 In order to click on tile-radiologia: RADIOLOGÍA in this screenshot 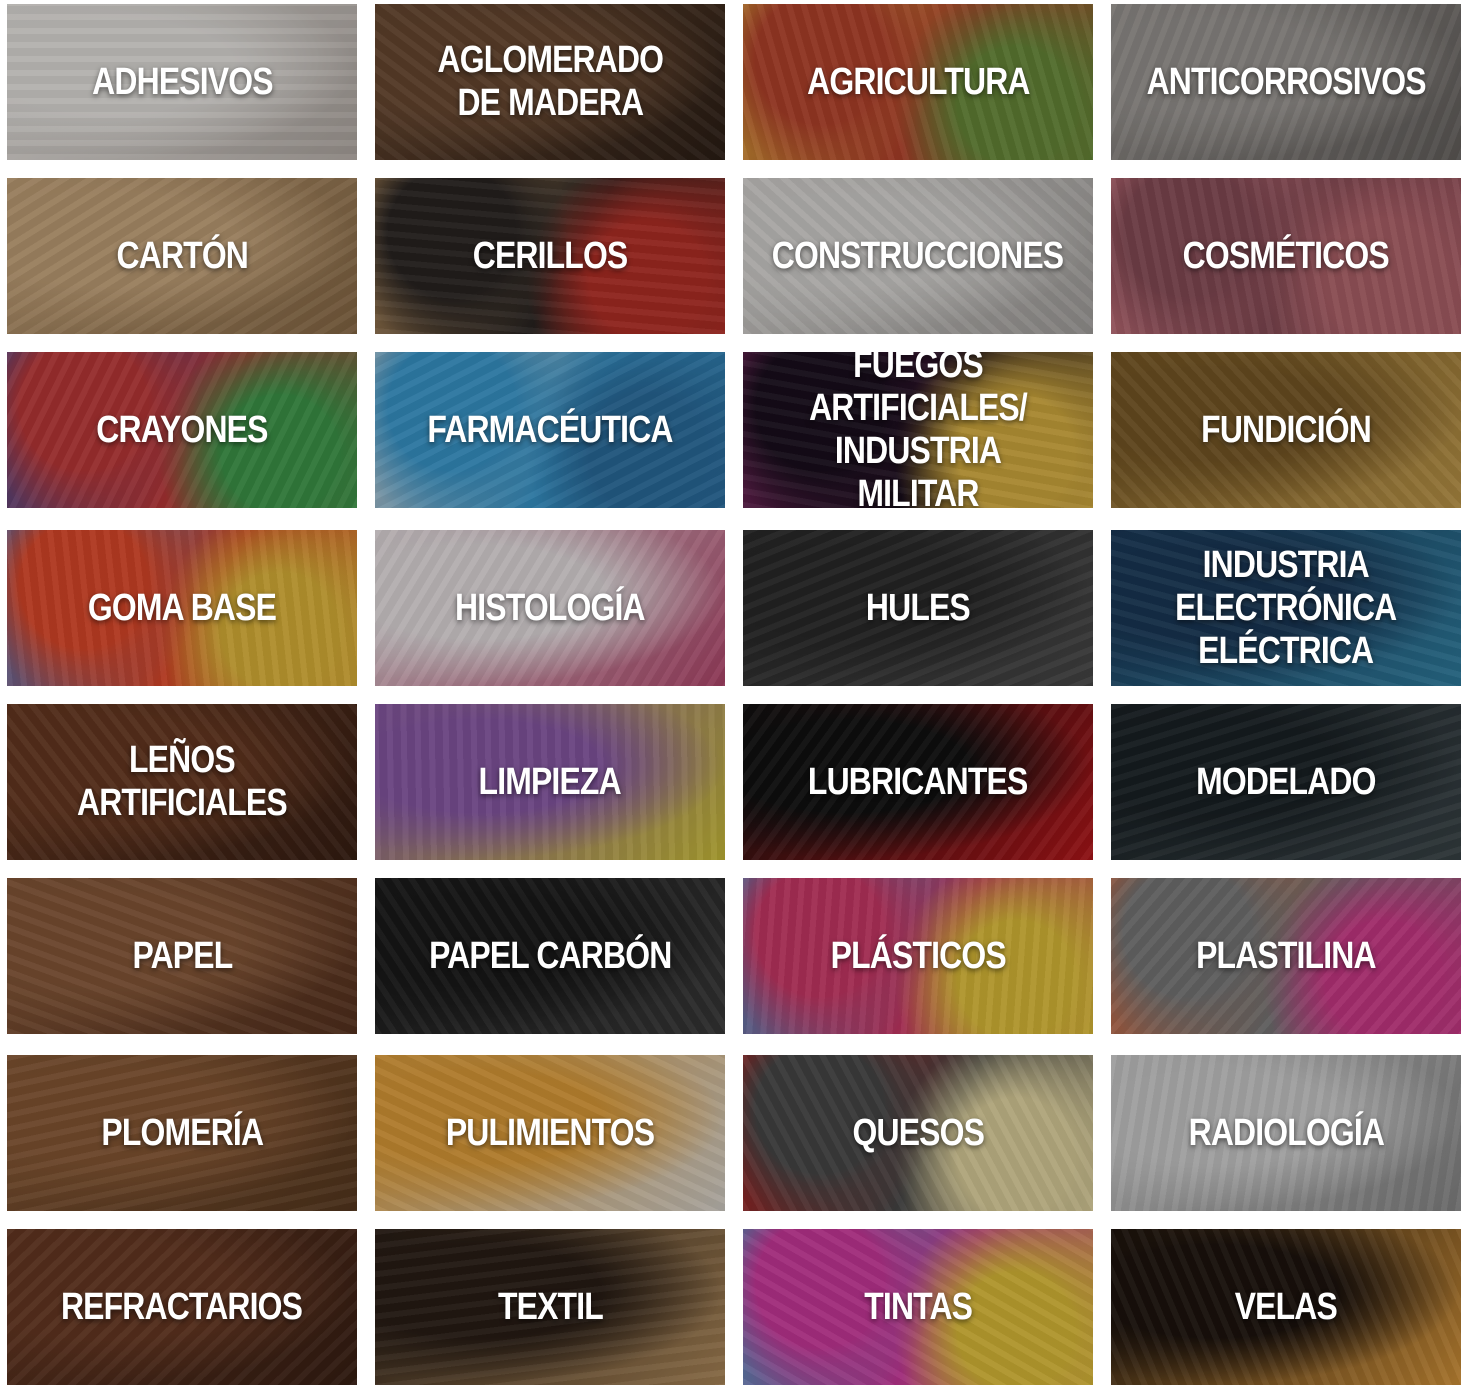, I will do `click(1286, 1133)`.